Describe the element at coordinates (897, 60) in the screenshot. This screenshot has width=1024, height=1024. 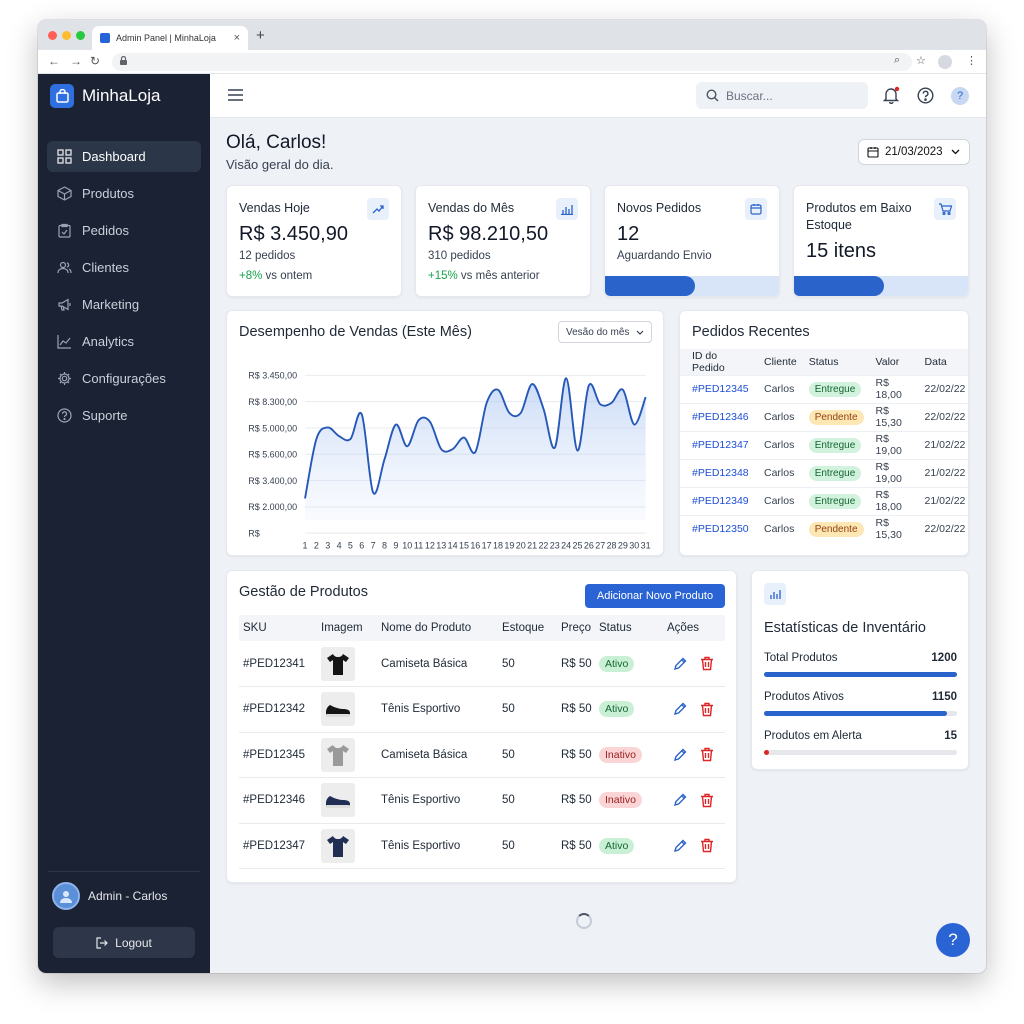
I see `zoom-icon: ⌕` at that location.